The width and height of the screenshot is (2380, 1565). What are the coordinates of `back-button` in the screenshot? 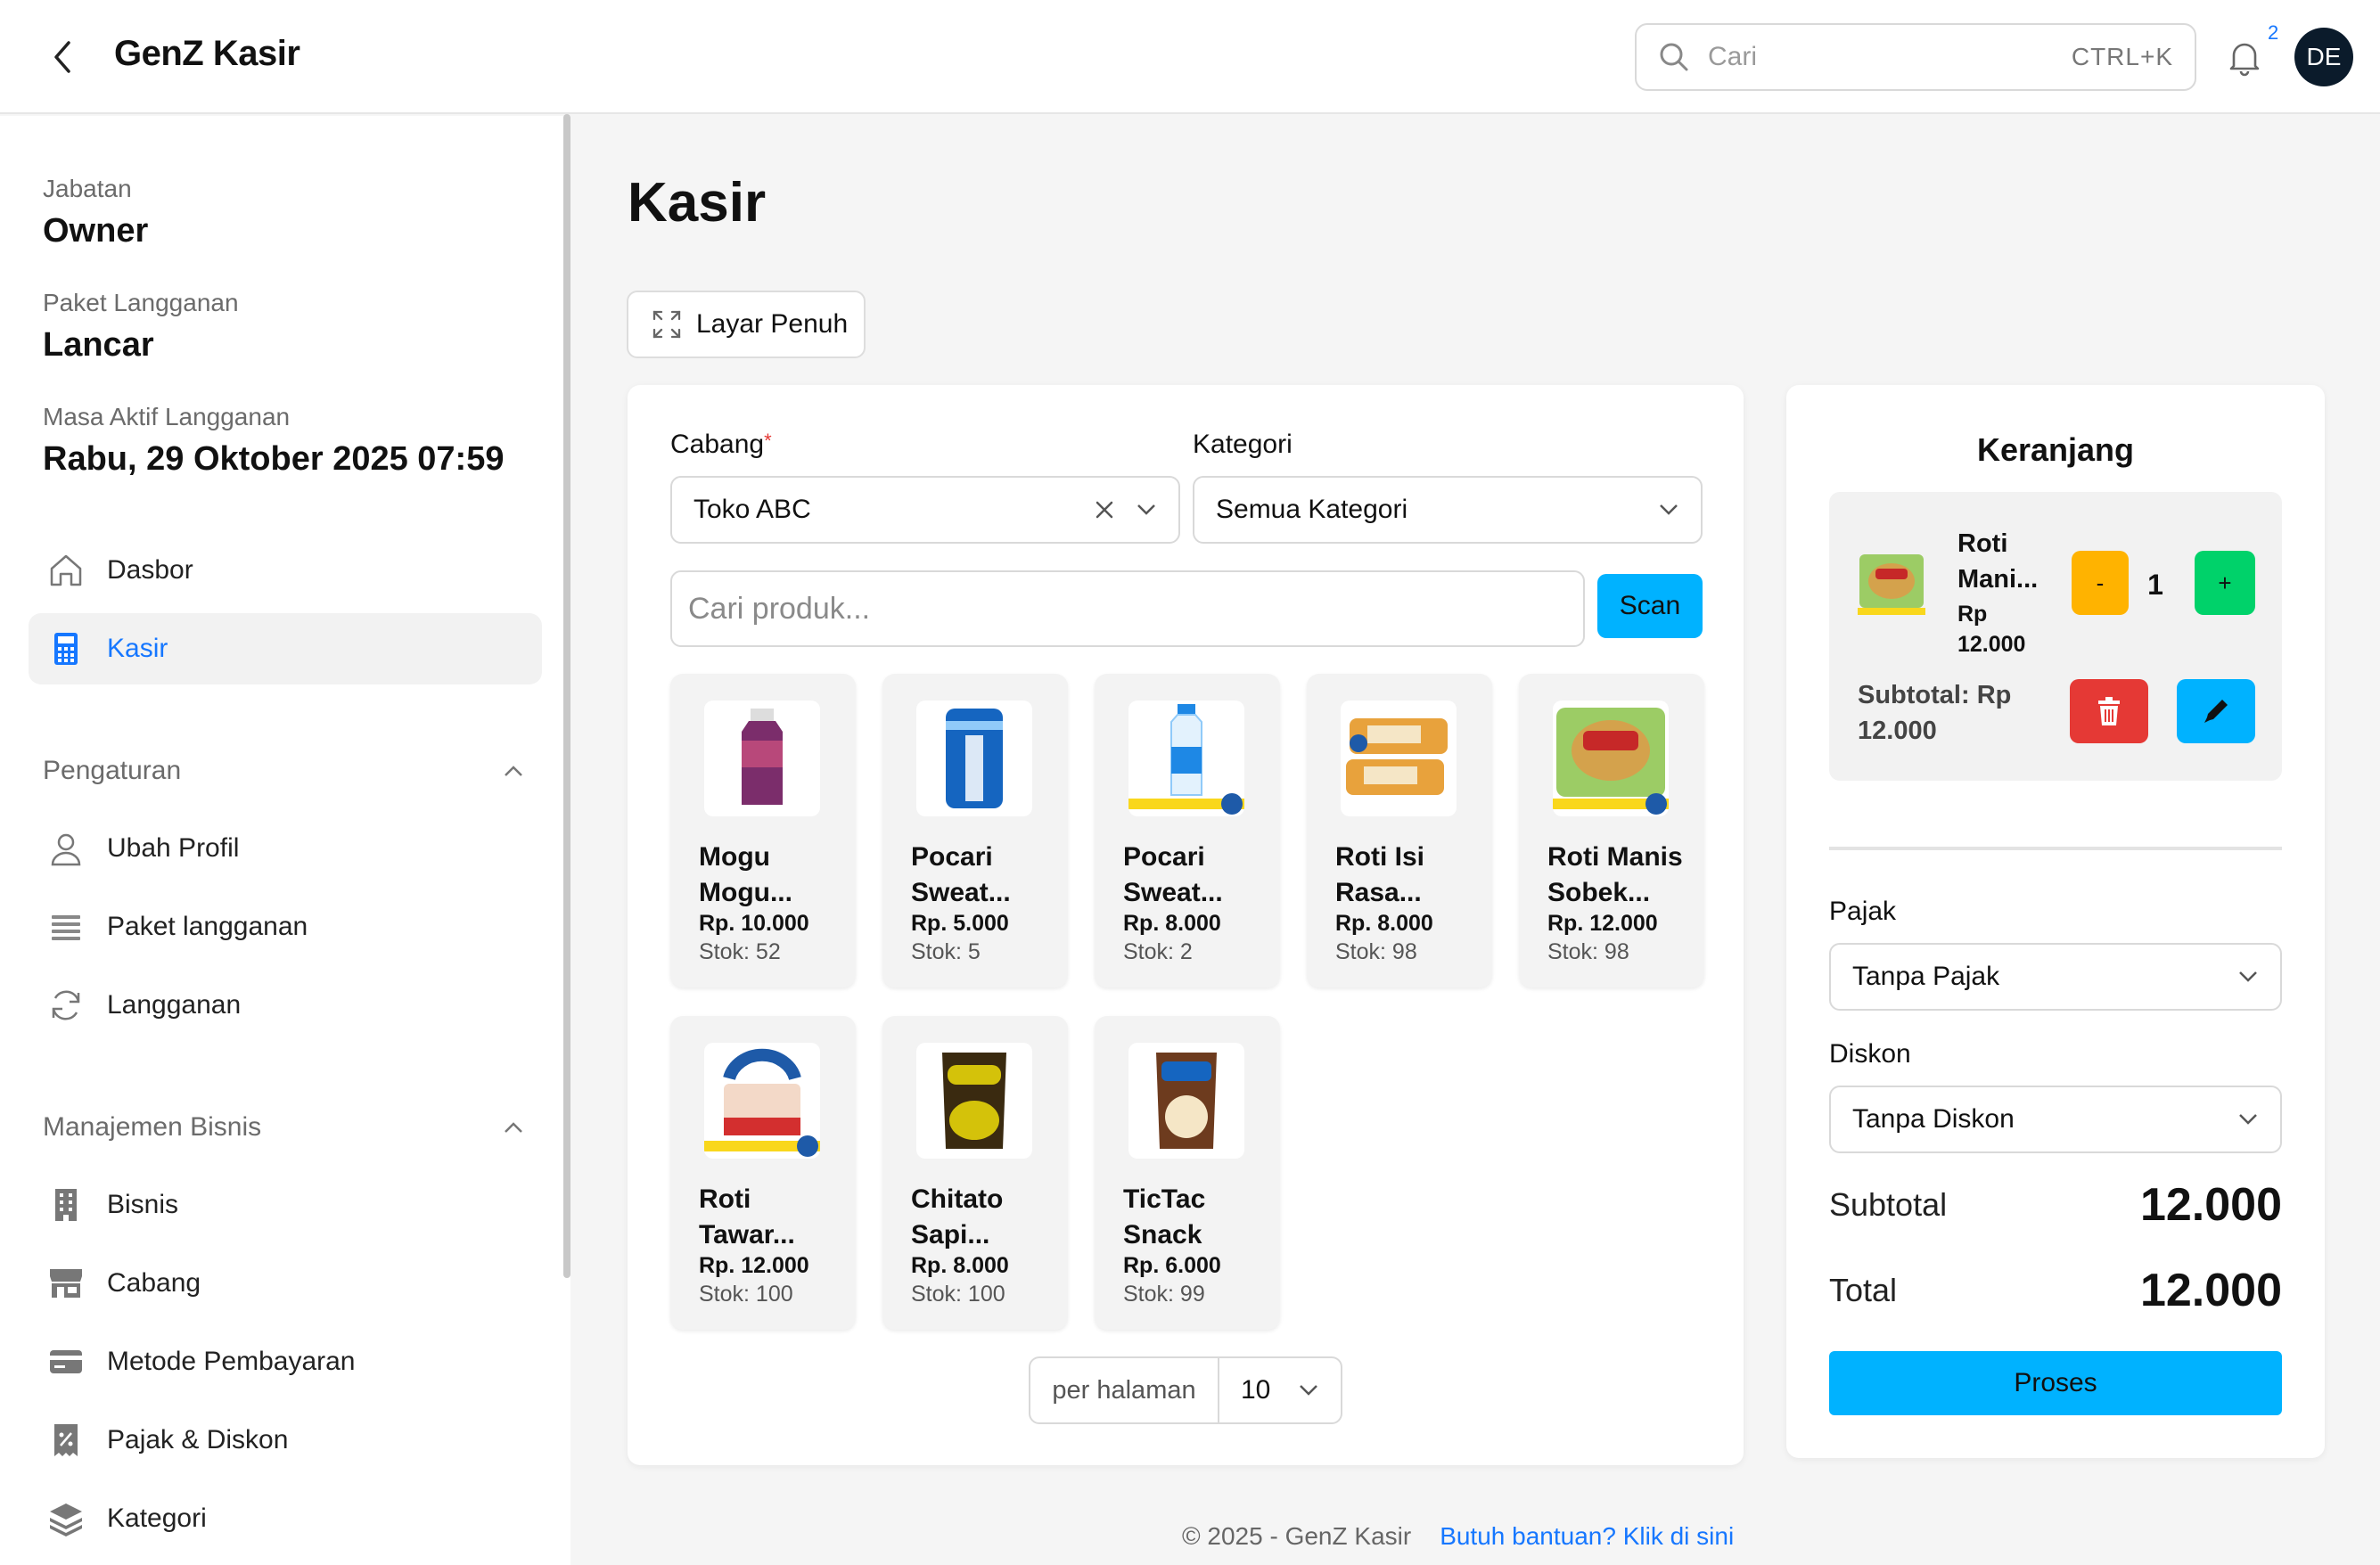 It's located at (62, 57).